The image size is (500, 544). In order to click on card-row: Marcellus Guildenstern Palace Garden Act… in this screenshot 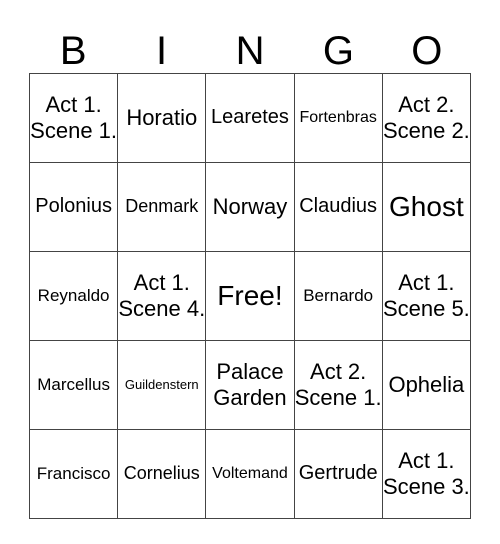, I will do `click(250, 385)`.